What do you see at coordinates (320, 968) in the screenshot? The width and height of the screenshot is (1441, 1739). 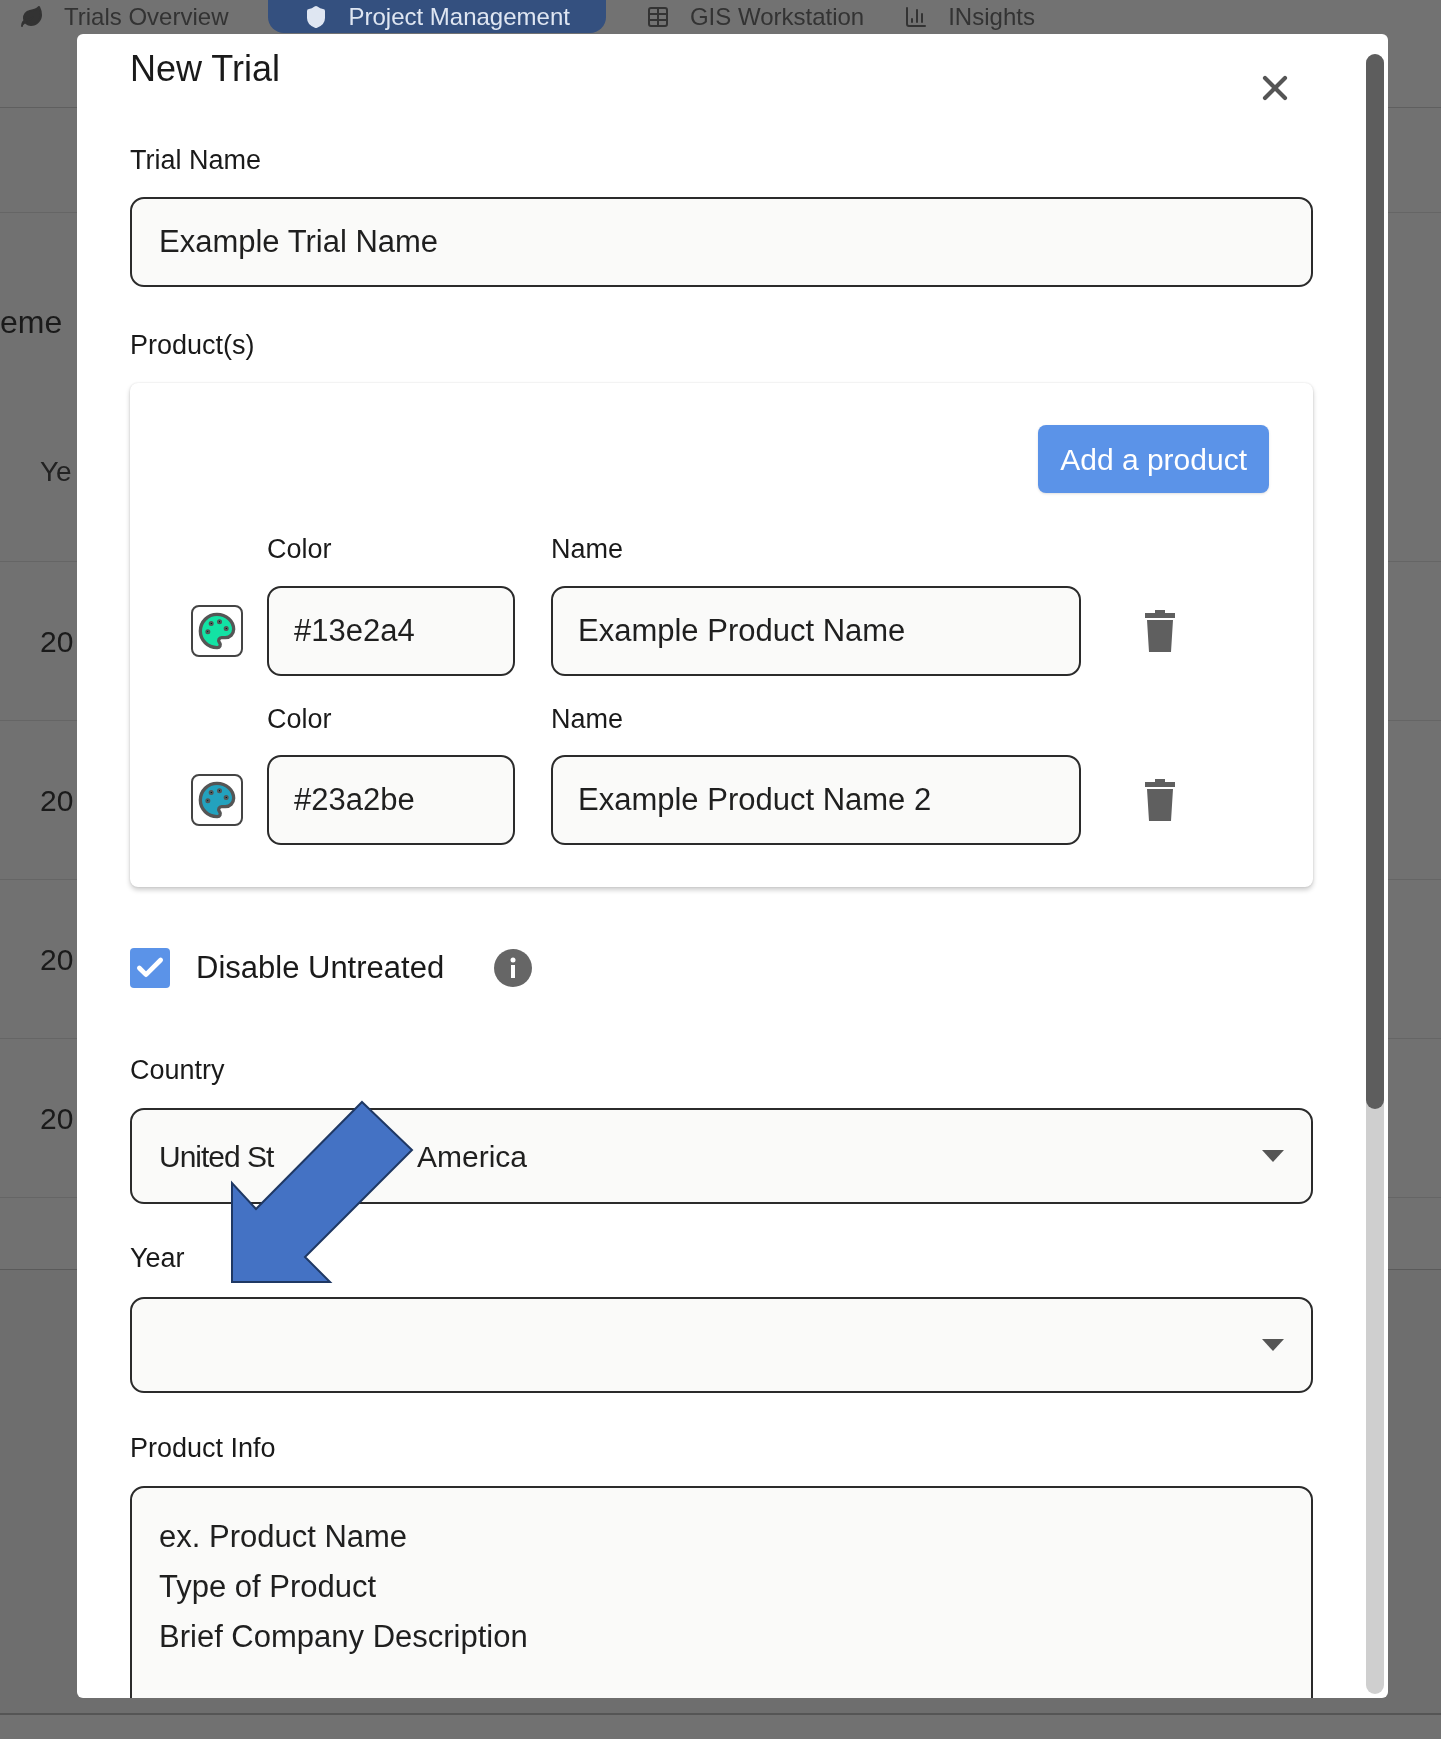 I see `checkbox-label: Disable Untreated` at bounding box center [320, 968].